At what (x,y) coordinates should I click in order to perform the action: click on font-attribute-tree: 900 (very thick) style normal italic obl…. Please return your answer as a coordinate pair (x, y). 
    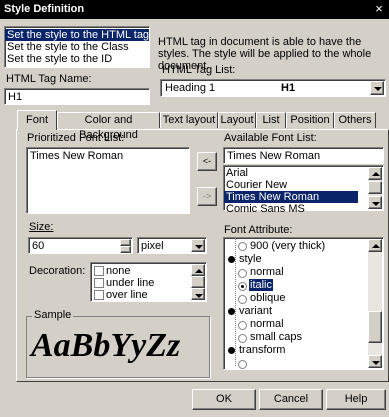
    Looking at the image, I should click on (303, 303).